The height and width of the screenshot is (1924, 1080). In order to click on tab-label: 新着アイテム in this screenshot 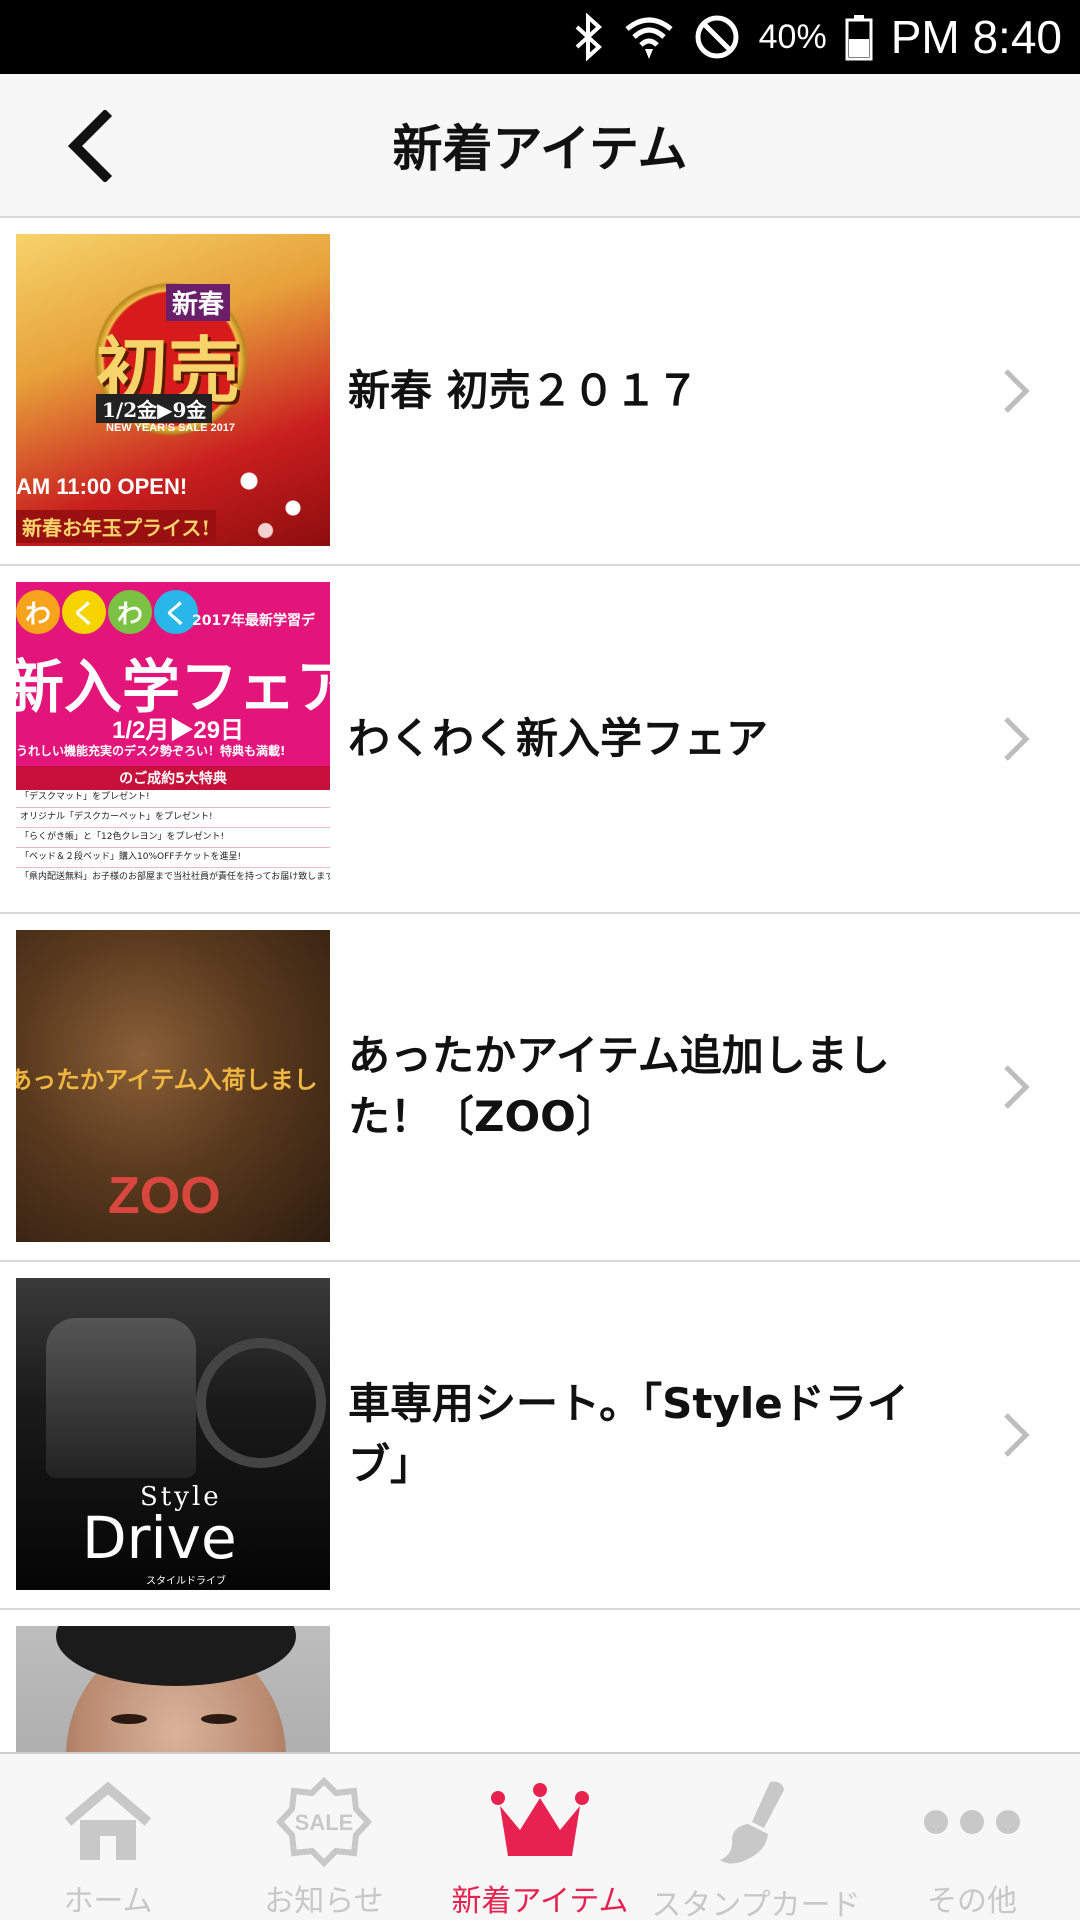, I will do `click(540, 1901)`.